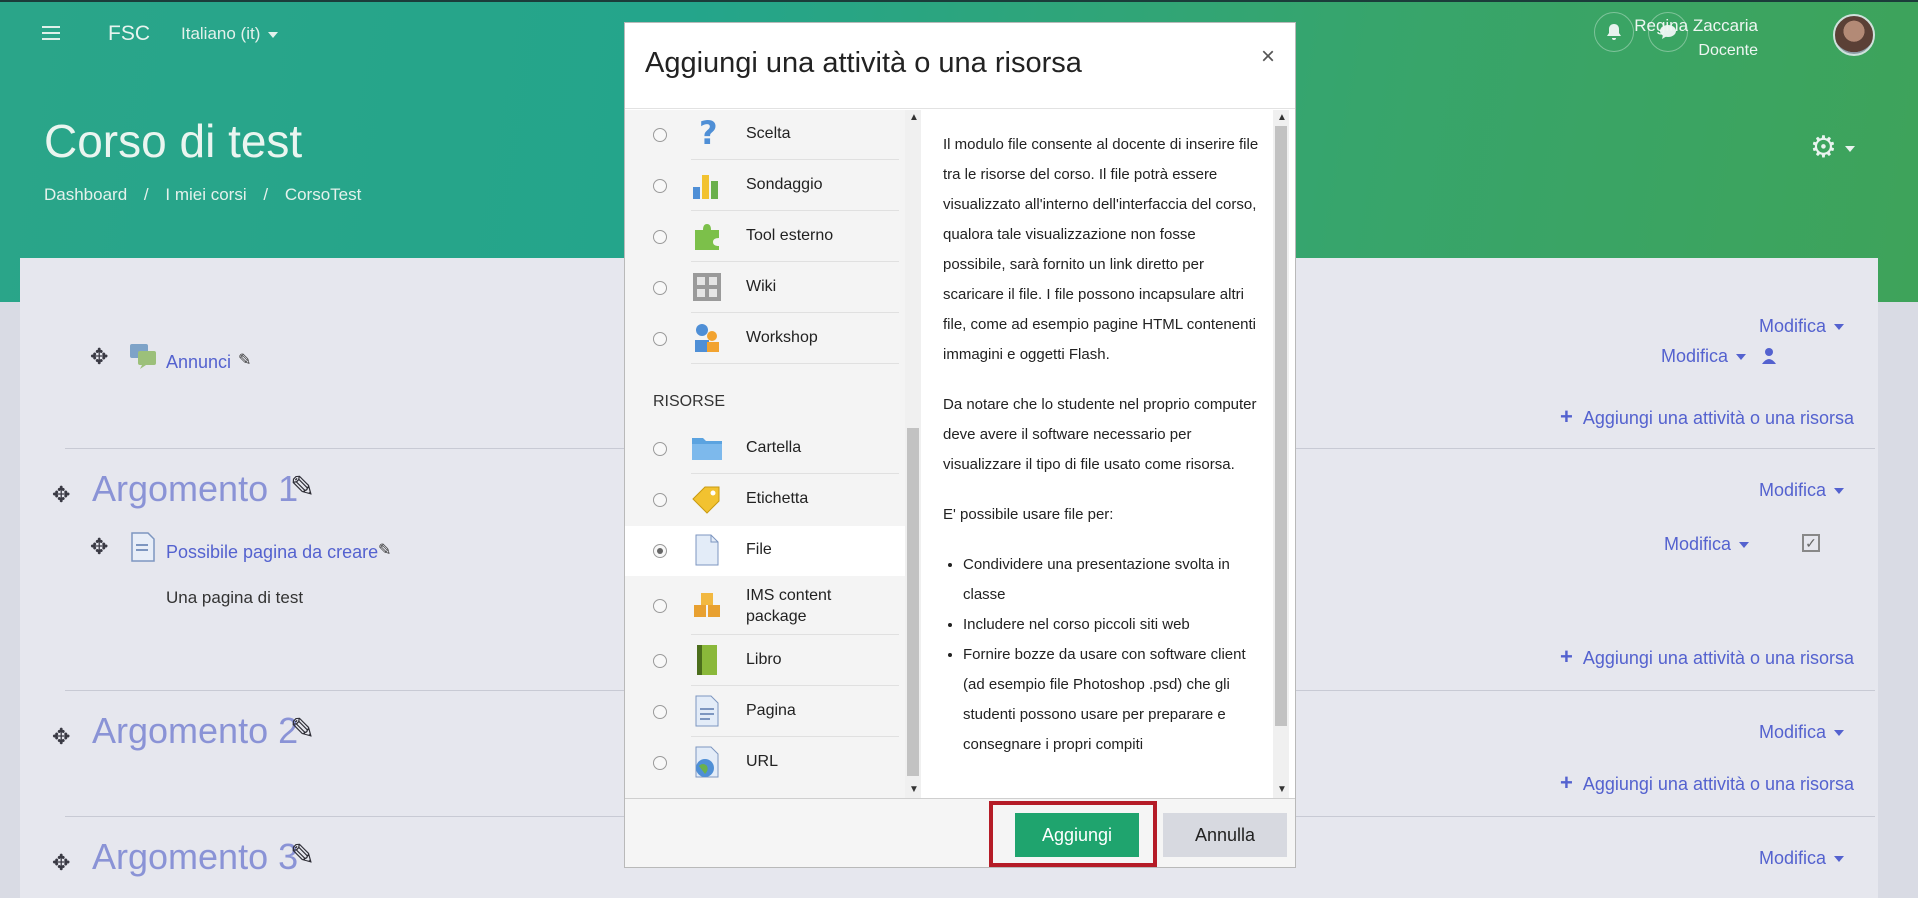 This screenshot has width=1918, height=898. What do you see at coordinates (1268, 57) in the screenshot?
I see `close-icon: ×` at bounding box center [1268, 57].